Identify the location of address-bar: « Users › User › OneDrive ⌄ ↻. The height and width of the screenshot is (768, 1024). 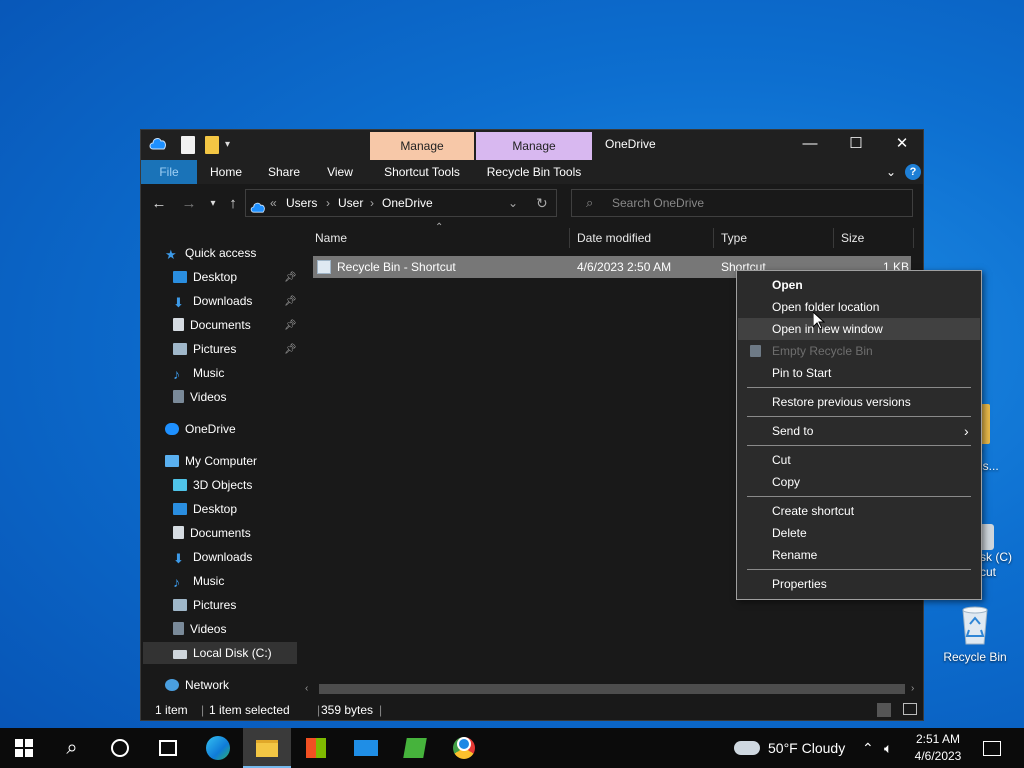
(401, 203).